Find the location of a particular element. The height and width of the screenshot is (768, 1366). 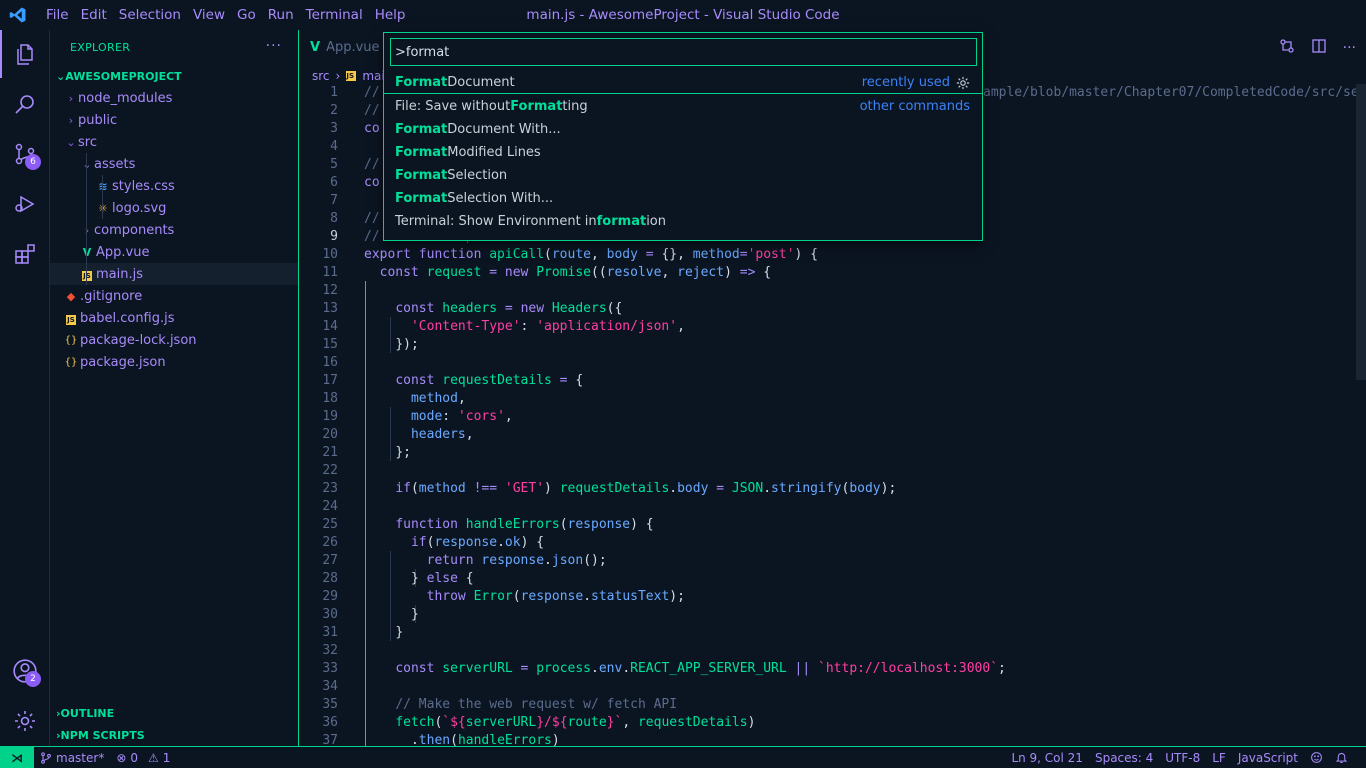

code-line: 19 mode: 'cors', is located at coordinates (417, 416).